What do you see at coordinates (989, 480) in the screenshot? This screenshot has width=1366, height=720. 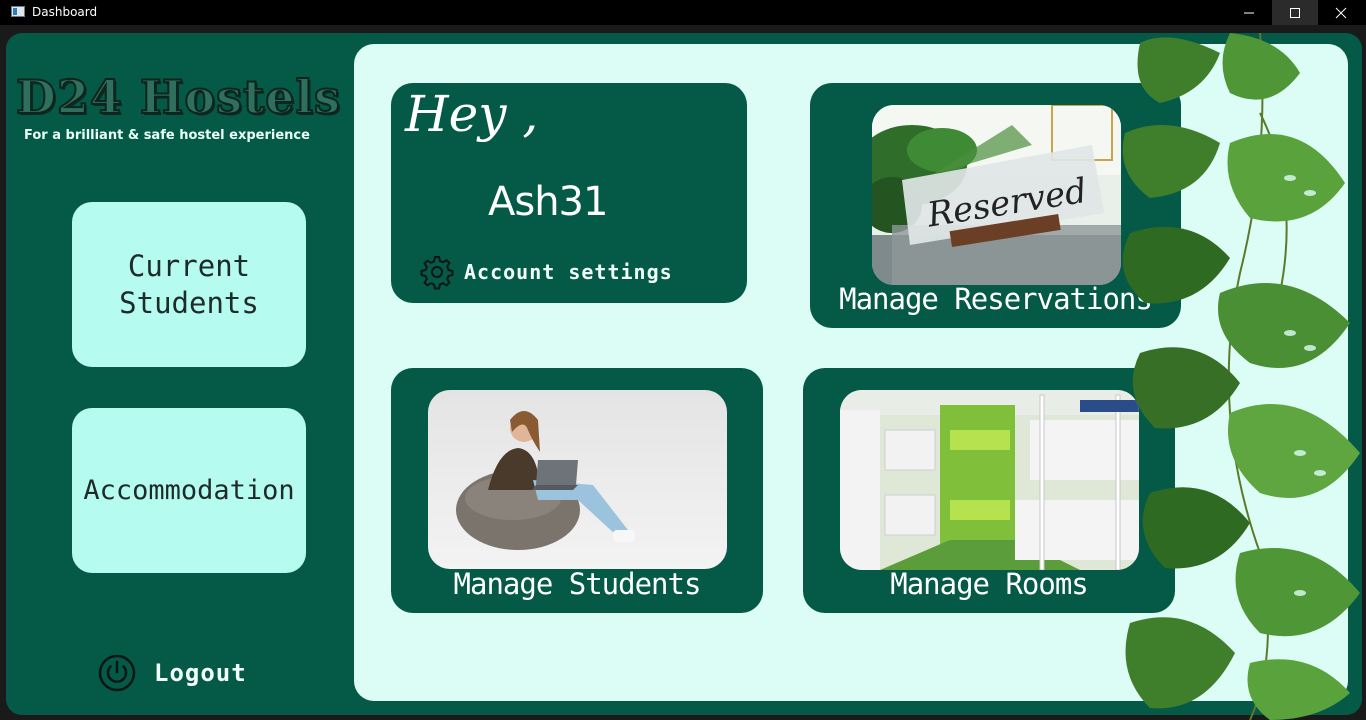 I see `bunk-room-image` at bounding box center [989, 480].